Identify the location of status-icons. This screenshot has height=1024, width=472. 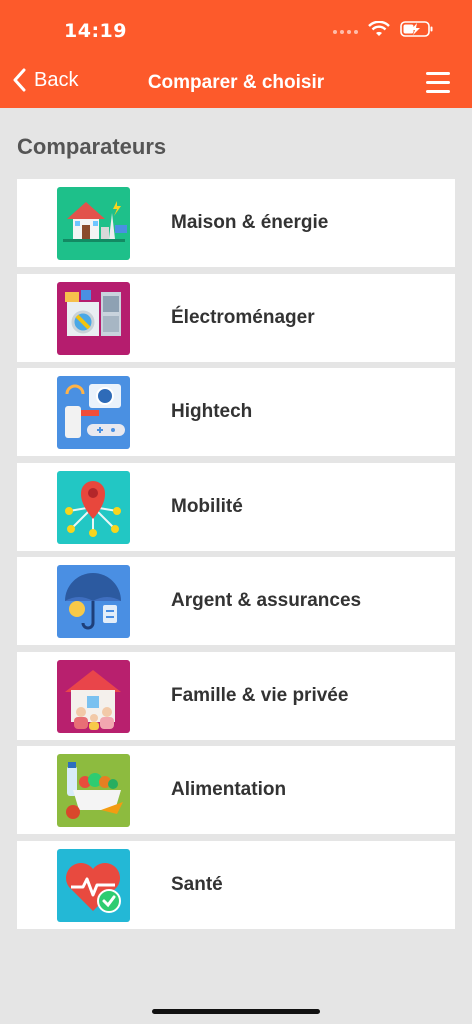
(383, 29).